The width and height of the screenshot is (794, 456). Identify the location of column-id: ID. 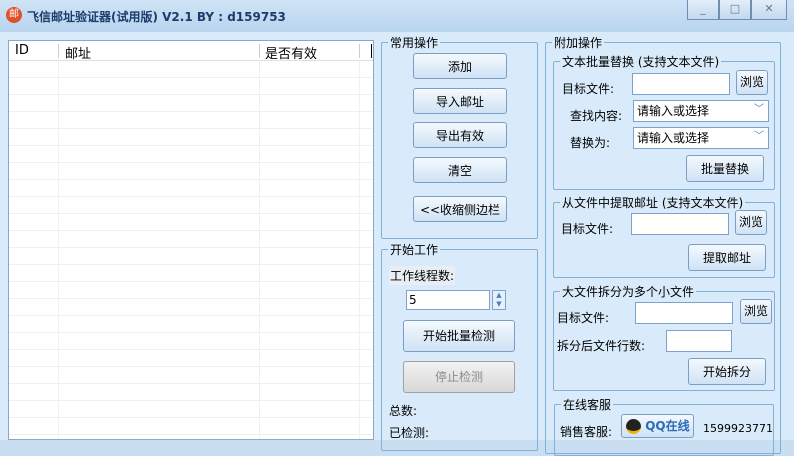
(22, 50).